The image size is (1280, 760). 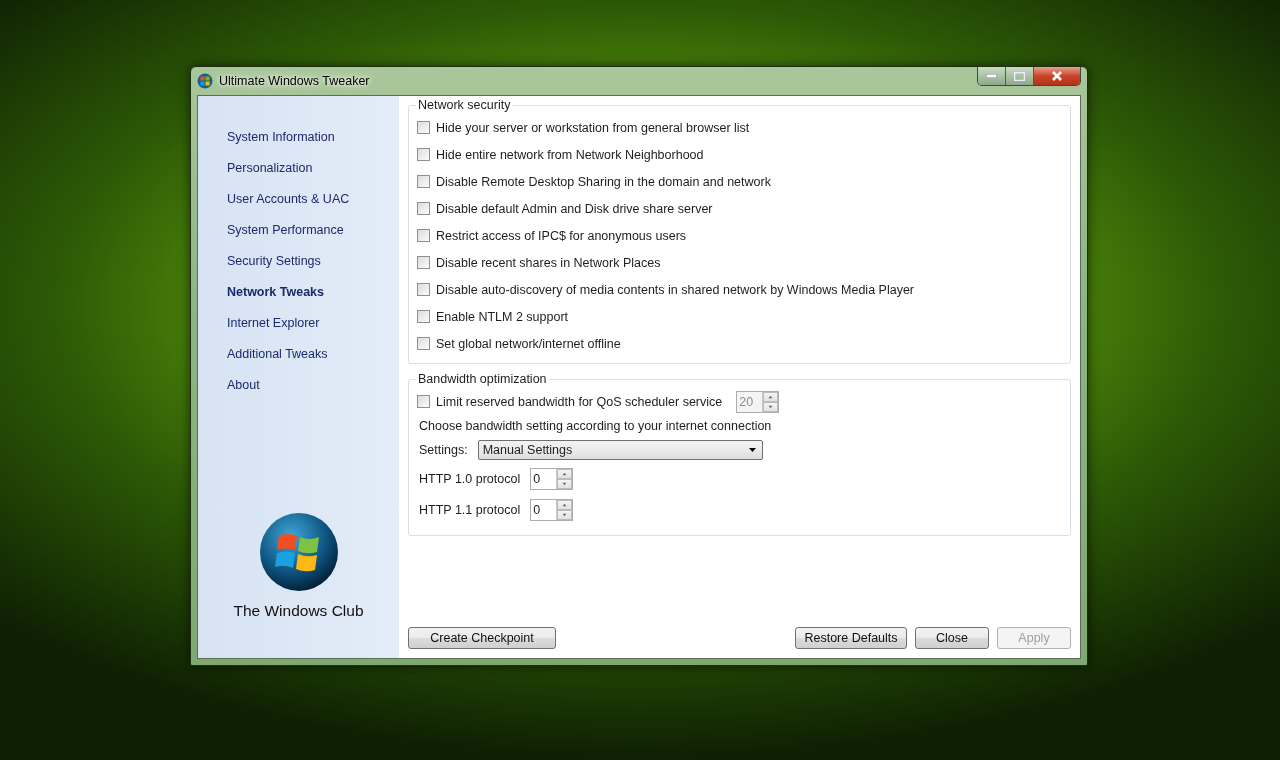 I want to click on push-button: Create Checkpoint, so click(x=482, y=638).